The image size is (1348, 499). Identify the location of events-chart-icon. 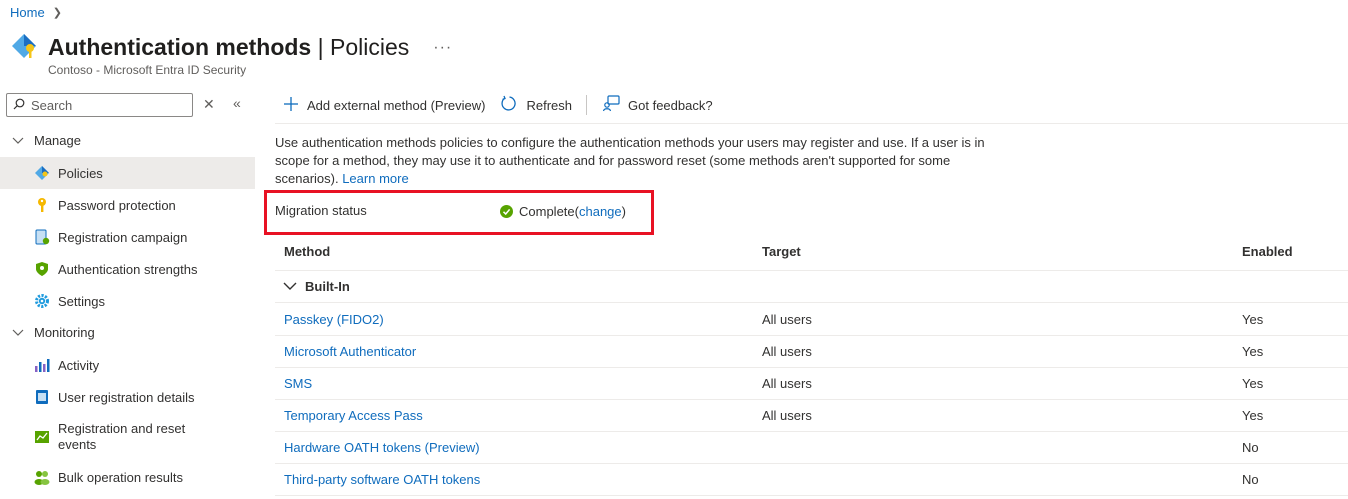
(42, 437).